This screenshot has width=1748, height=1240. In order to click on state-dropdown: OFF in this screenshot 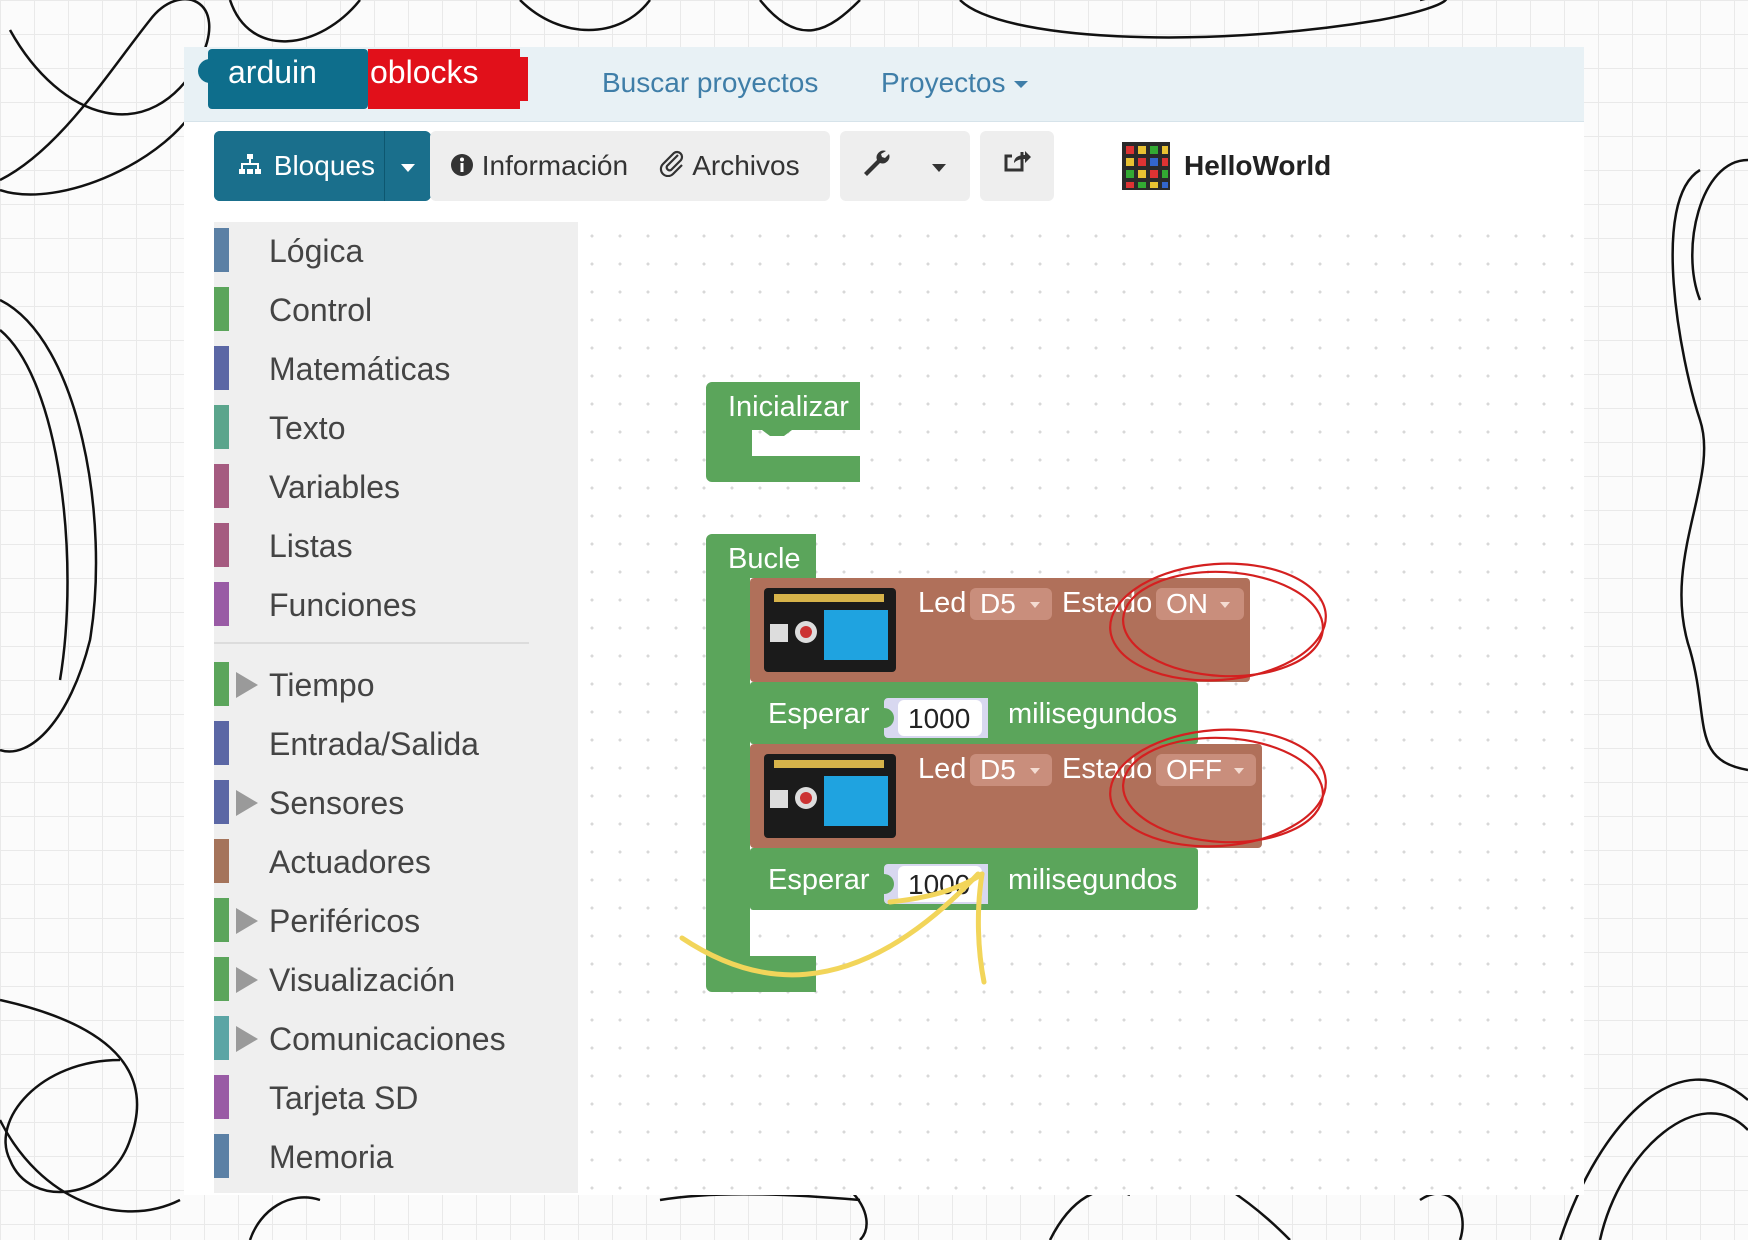, I will do `click(1206, 770)`.